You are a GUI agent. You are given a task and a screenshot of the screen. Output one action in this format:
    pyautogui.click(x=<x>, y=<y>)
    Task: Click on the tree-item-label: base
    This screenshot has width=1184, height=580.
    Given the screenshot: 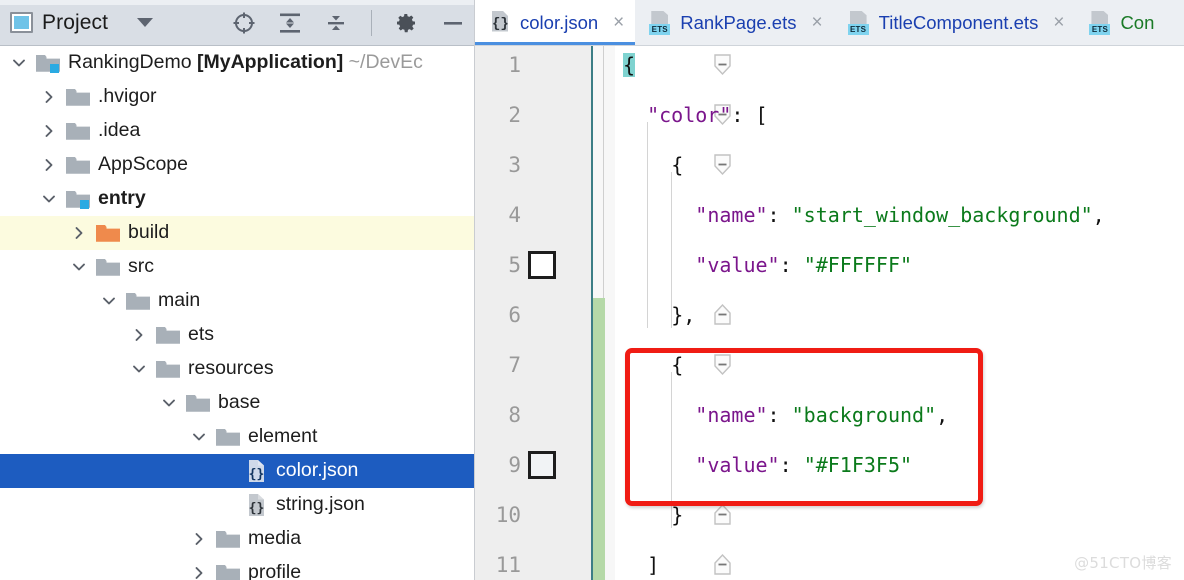 What is the action you would take?
    pyautogui.click(x=239, y=402)
    